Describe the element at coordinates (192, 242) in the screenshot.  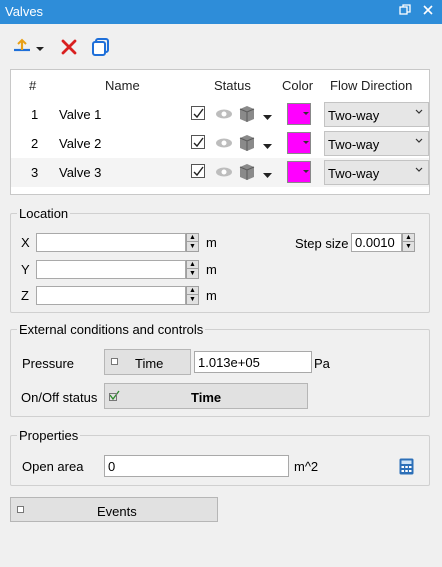
I see `x-spinner: ▲ ▼` at that location.